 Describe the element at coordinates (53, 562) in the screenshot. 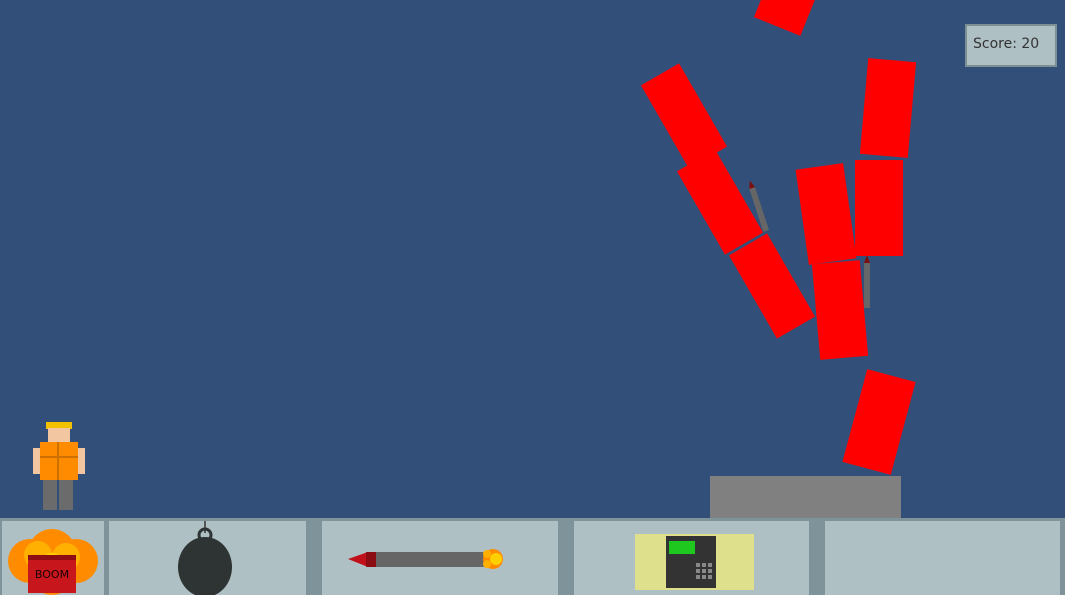

I see `explosion-icon` at that location.